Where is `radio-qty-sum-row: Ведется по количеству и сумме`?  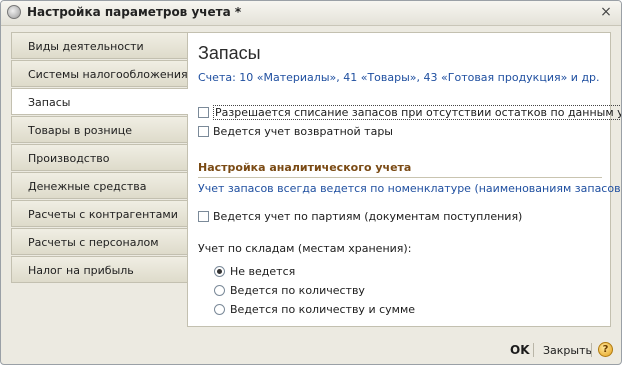 radio-qty-sum-row: Ведется по количеству и сумме is located at coordinates (314, 311).